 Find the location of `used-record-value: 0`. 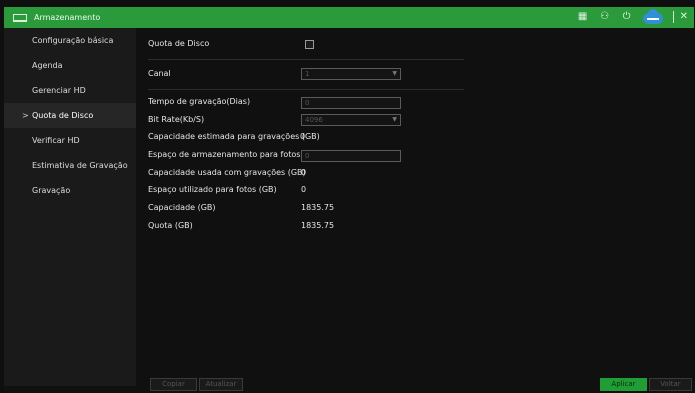

used-record-value: 0 is located at coordinates (304, 172).